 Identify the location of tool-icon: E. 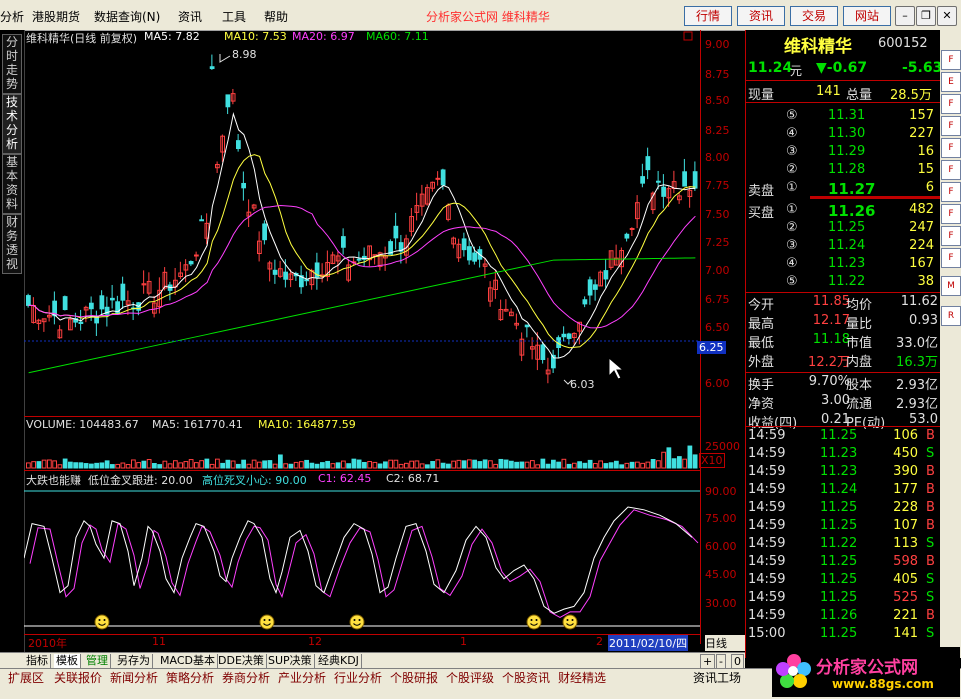
(951, 82).